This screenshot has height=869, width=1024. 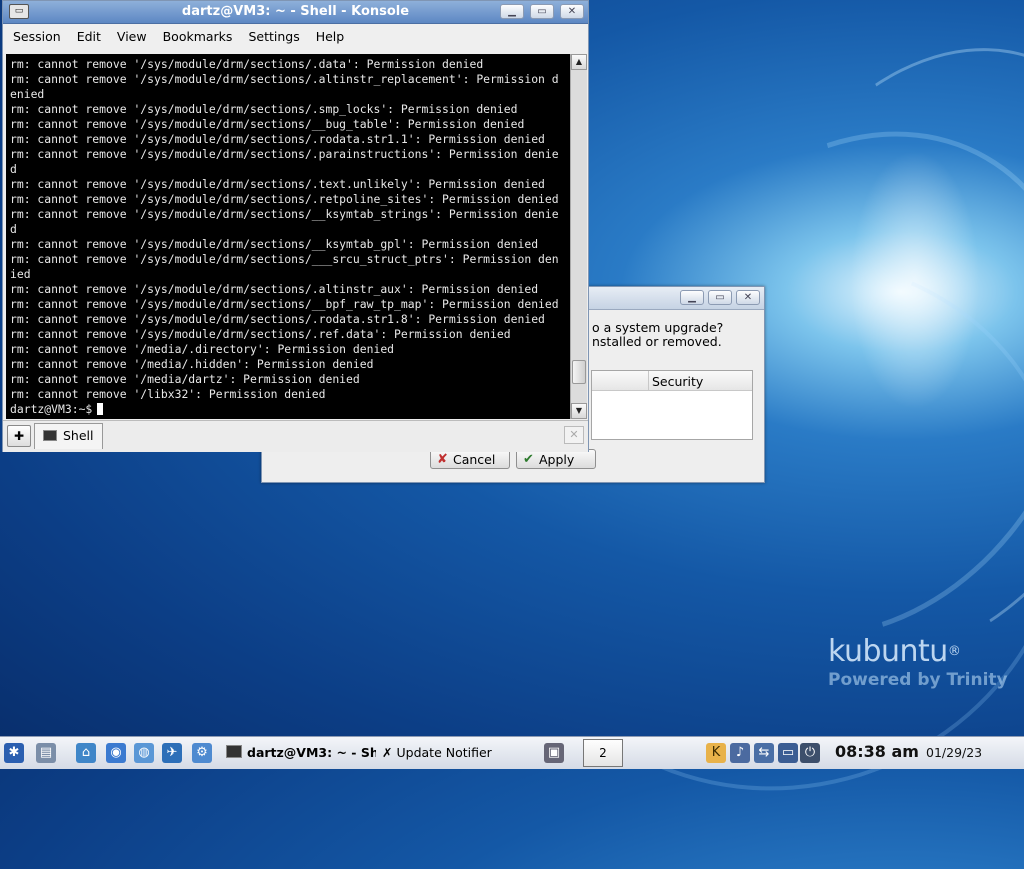 What do you see at coordinates (295, 436) in the screenshot?
I see `session-tab-bar: ✚ Shell ✕` at bounding box center [295, 436].